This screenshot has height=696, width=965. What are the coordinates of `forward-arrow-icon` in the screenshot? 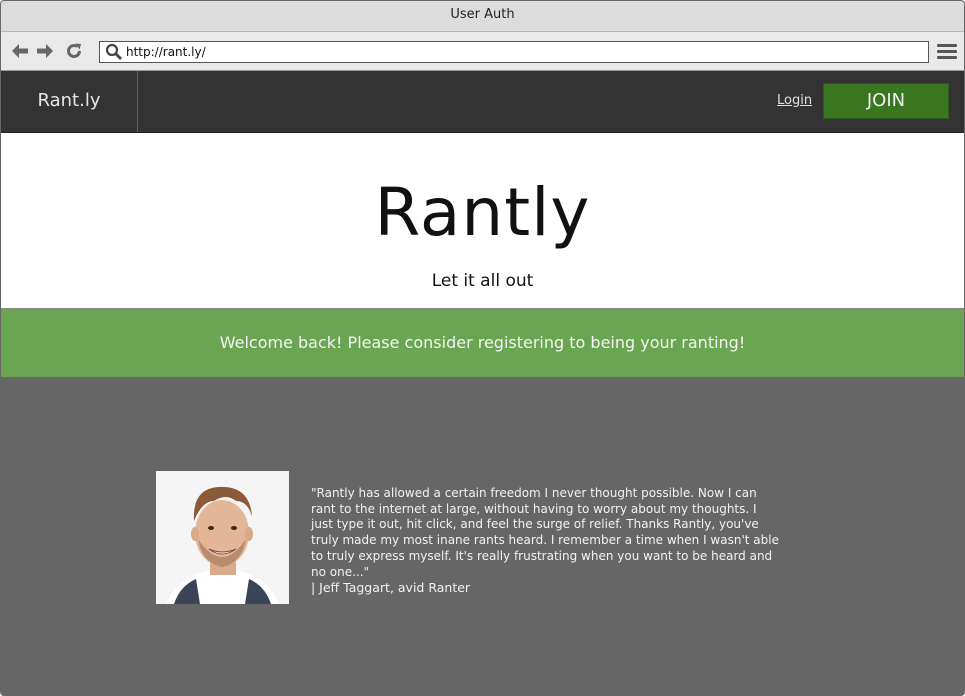 It's located at (45, 51).